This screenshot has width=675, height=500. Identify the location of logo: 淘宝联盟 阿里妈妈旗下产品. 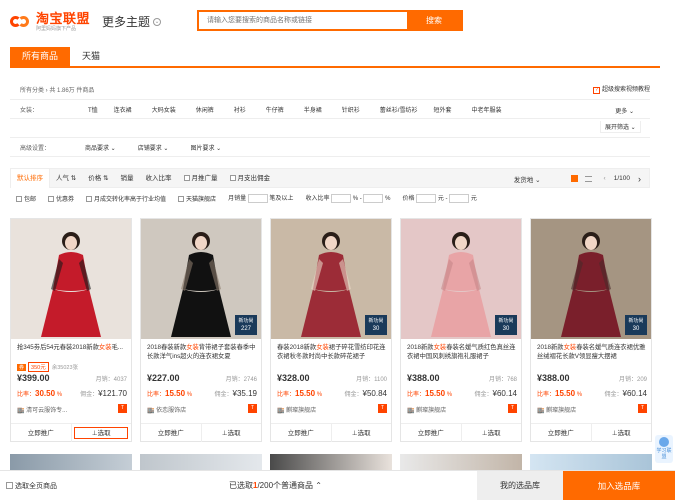
(50, 22).